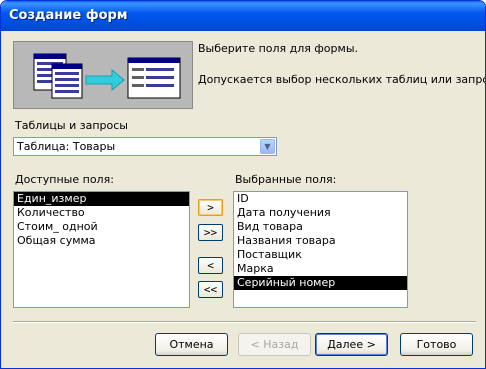 The image size is (486, 369). What do you see at coordinates (58, 76) in the screenshot?
I see `table-window-icon` at bounding box center [58, 76].